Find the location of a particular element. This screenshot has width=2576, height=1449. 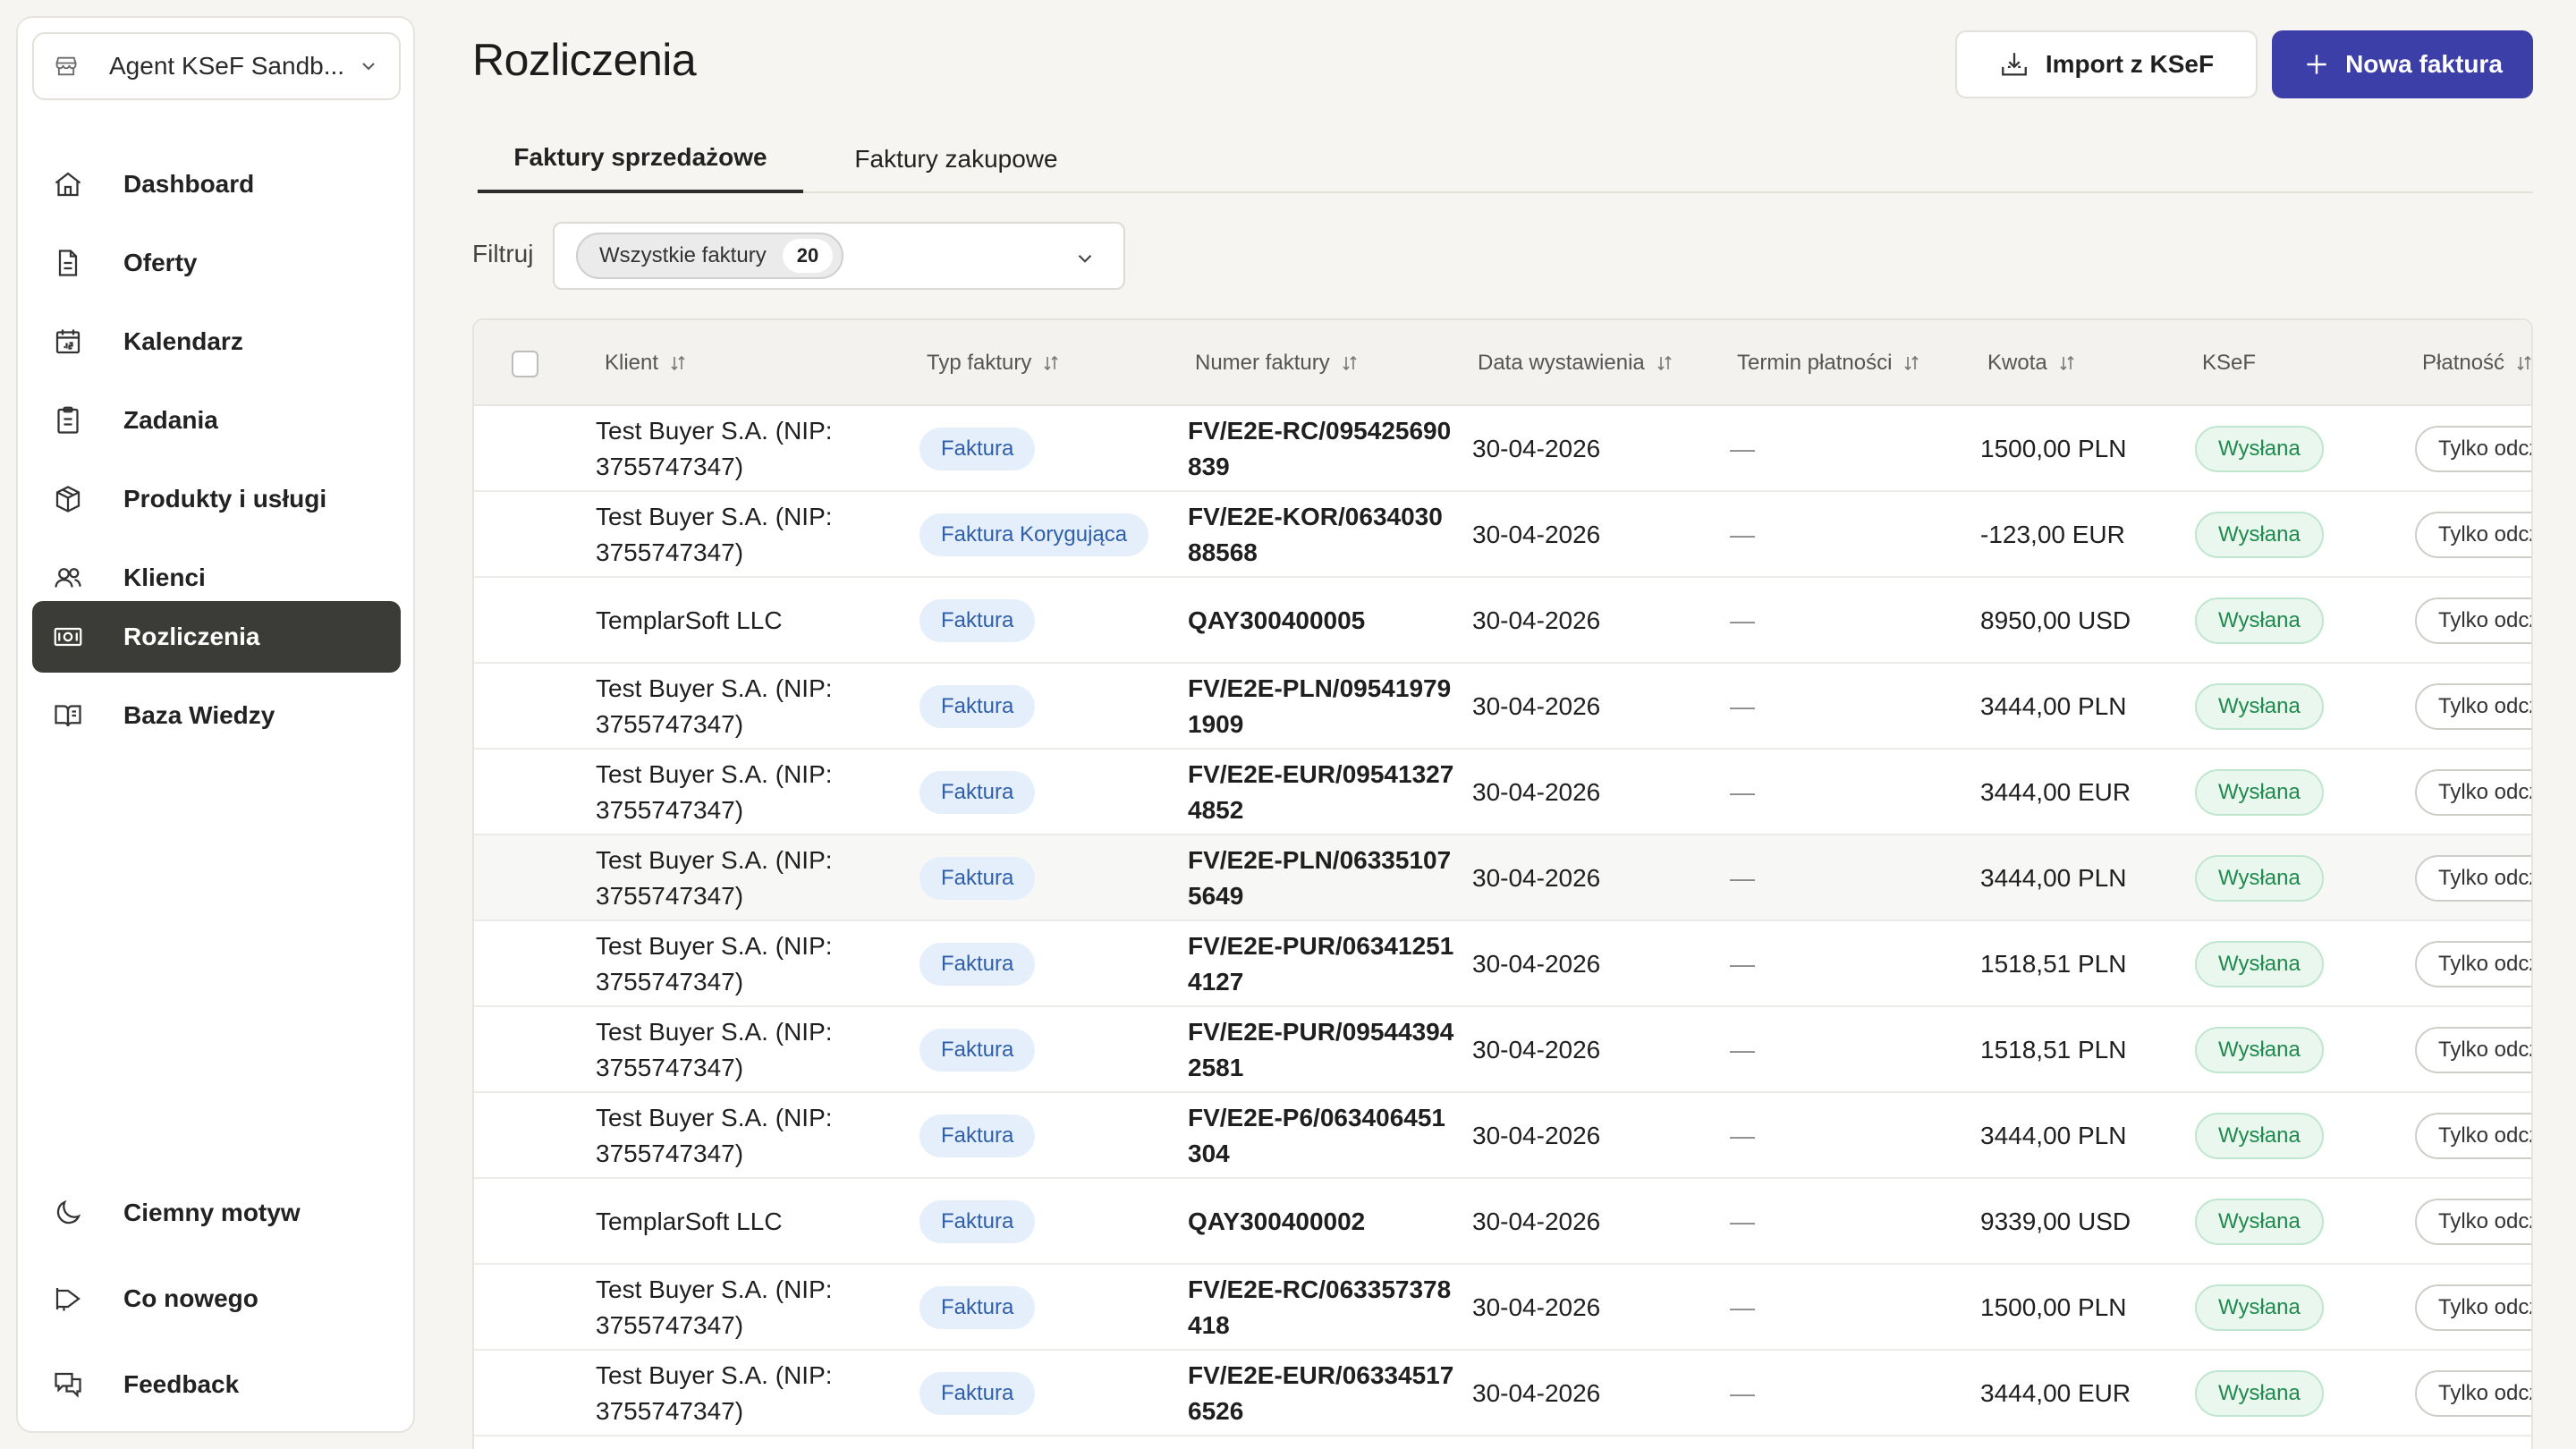

sidebar-item-ciemny-motyw: Ciemny motyw is located at coordinates (216, 1213).